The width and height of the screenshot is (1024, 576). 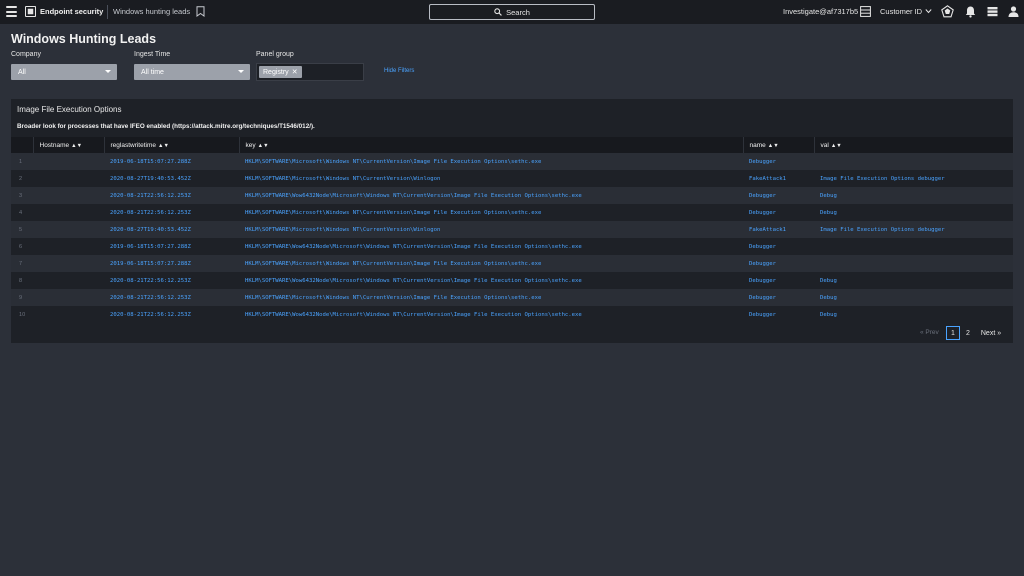 I want to click on column-header-name: name ▲▼, so click(x=779, y=145).